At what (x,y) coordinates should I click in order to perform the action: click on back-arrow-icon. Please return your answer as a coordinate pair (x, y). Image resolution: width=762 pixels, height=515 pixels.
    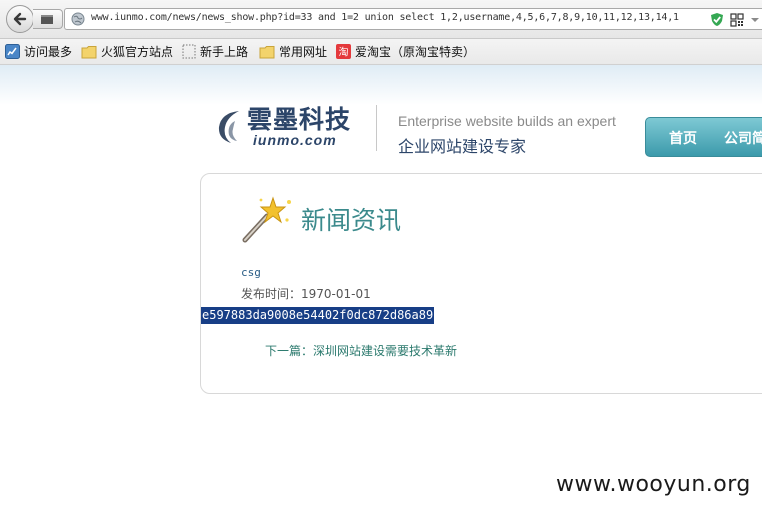
    Looking at the image, I should click on (20, 19).